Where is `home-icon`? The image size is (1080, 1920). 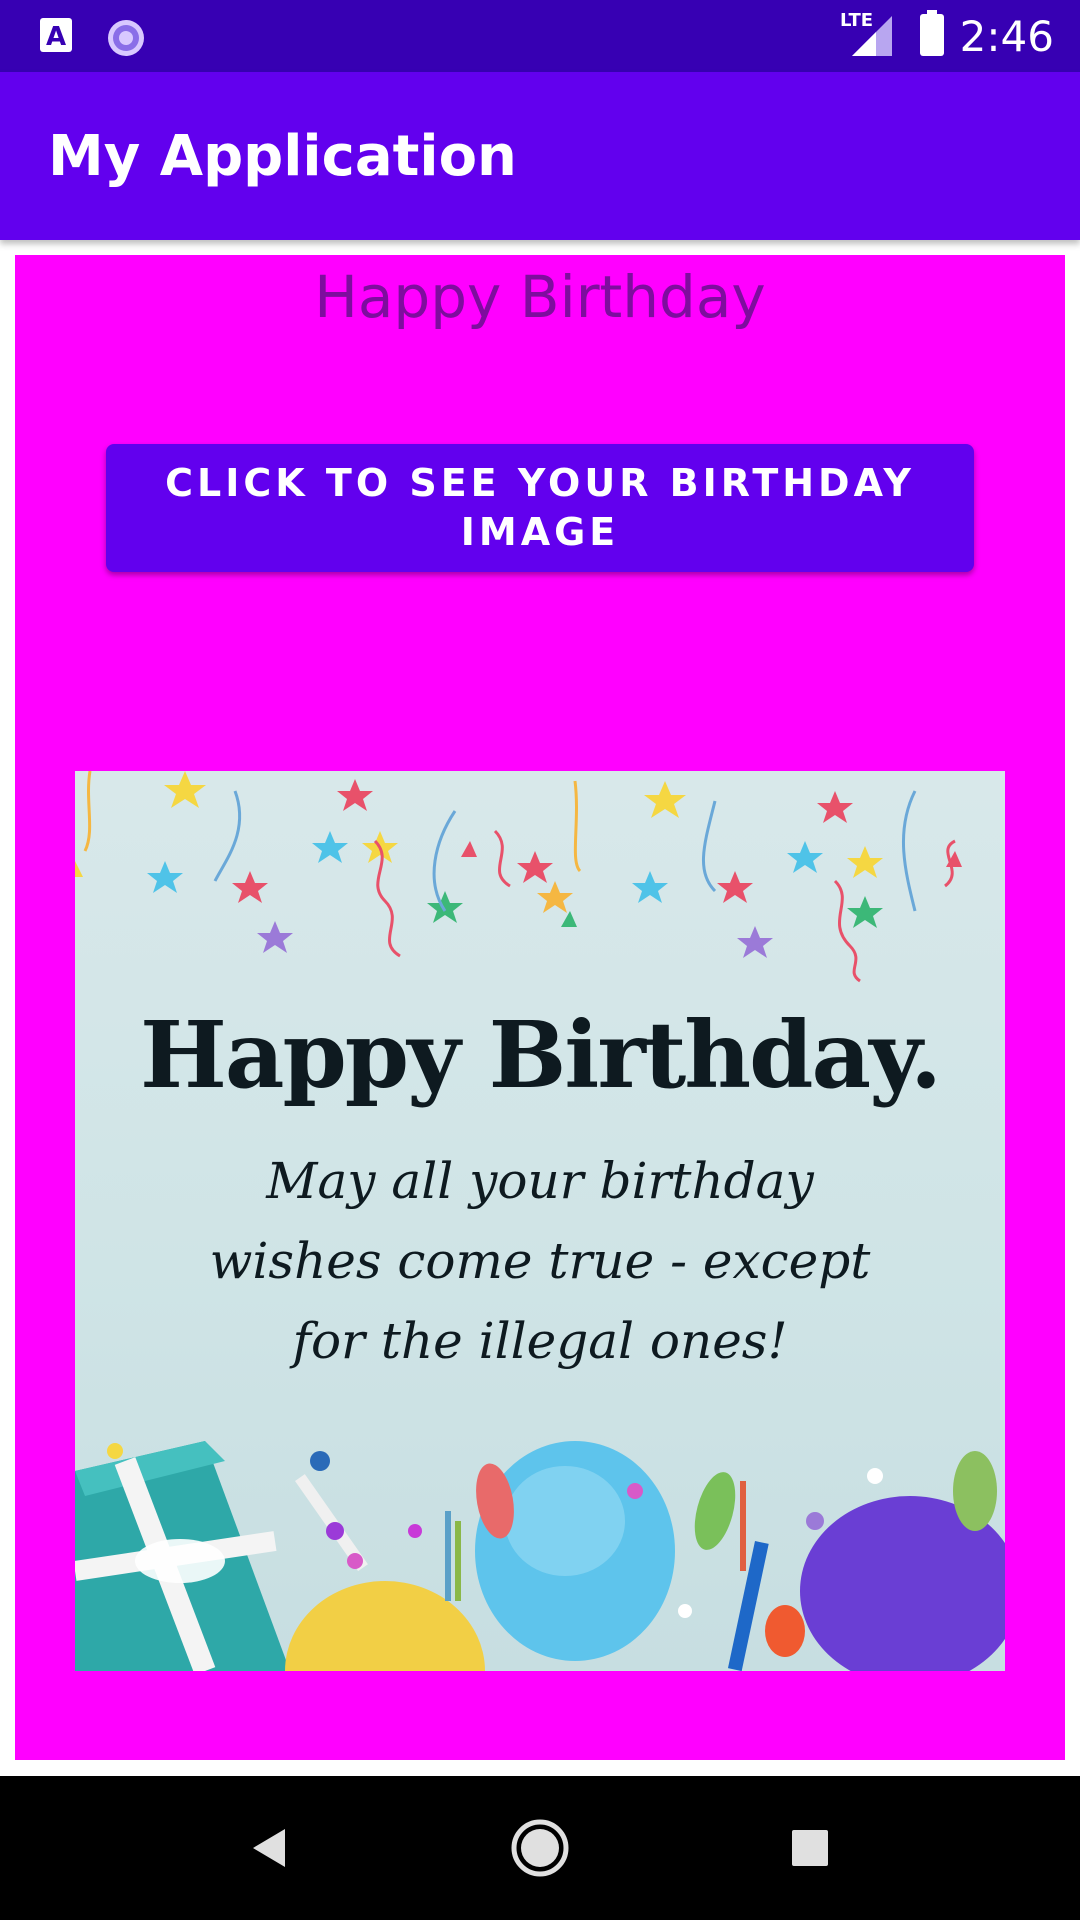 home-icon is located at coordinates (540, 1848).